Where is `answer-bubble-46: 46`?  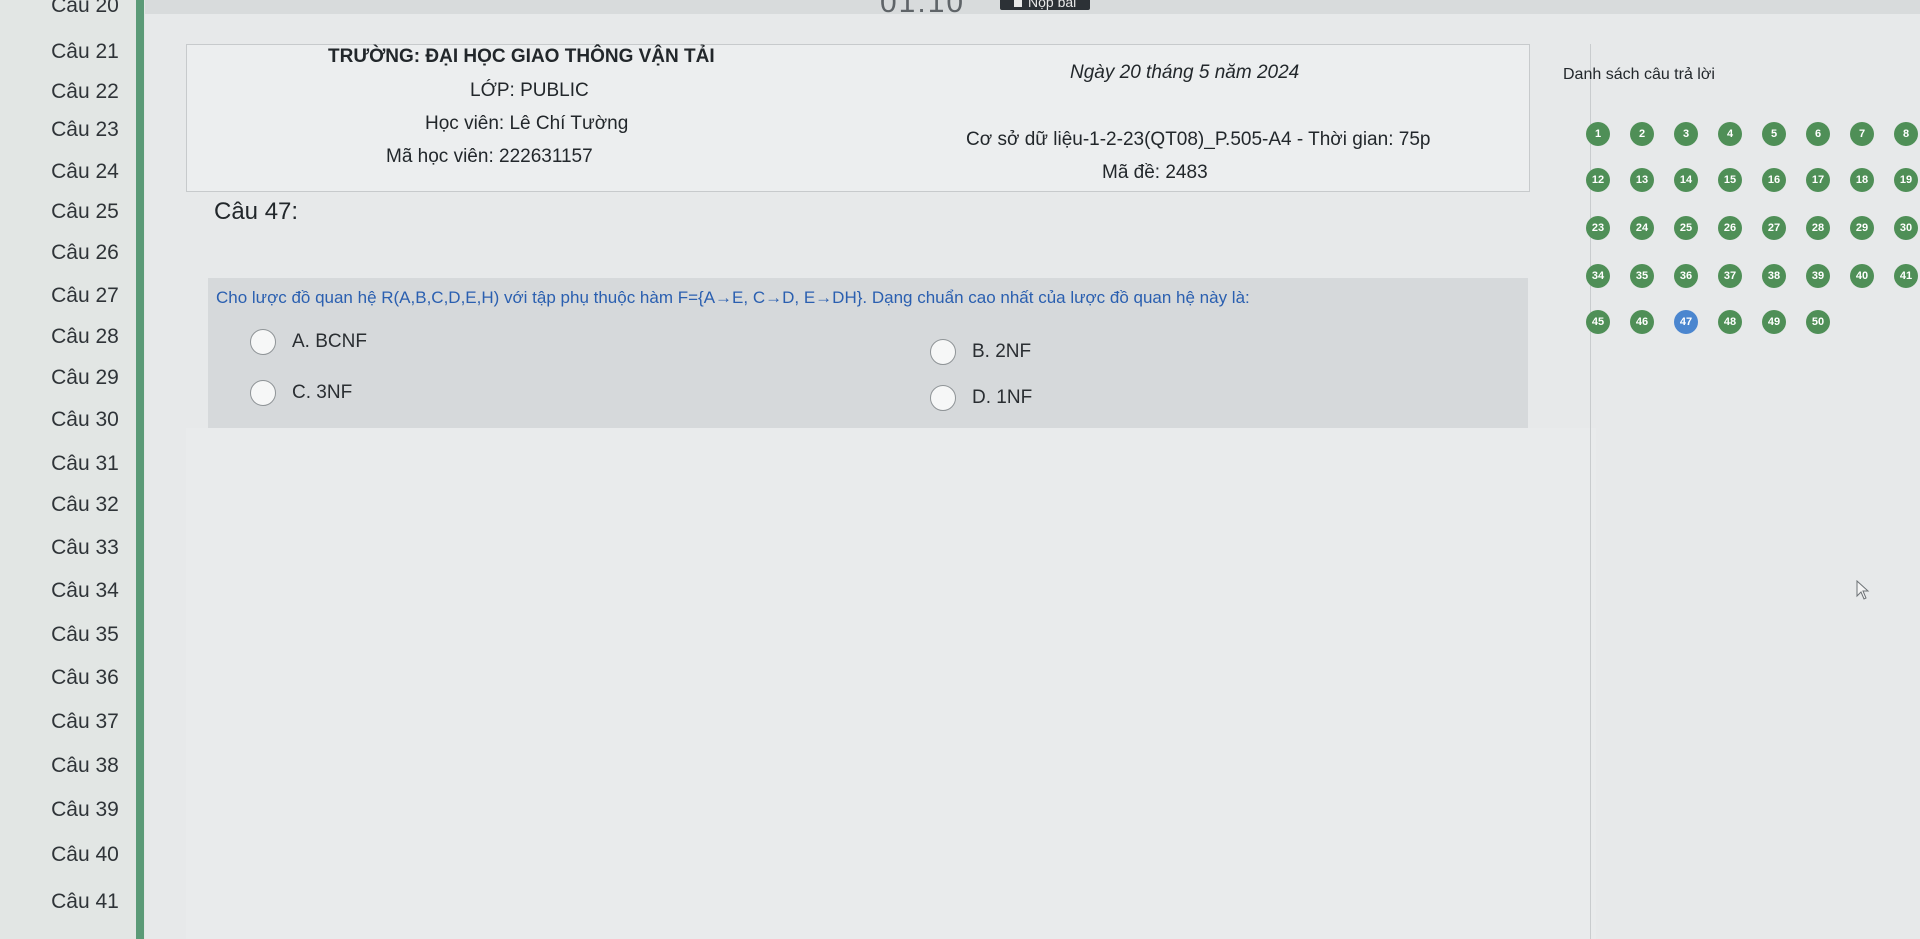 answer-bubble-46: 46 is located at coordinates (1642, 322).